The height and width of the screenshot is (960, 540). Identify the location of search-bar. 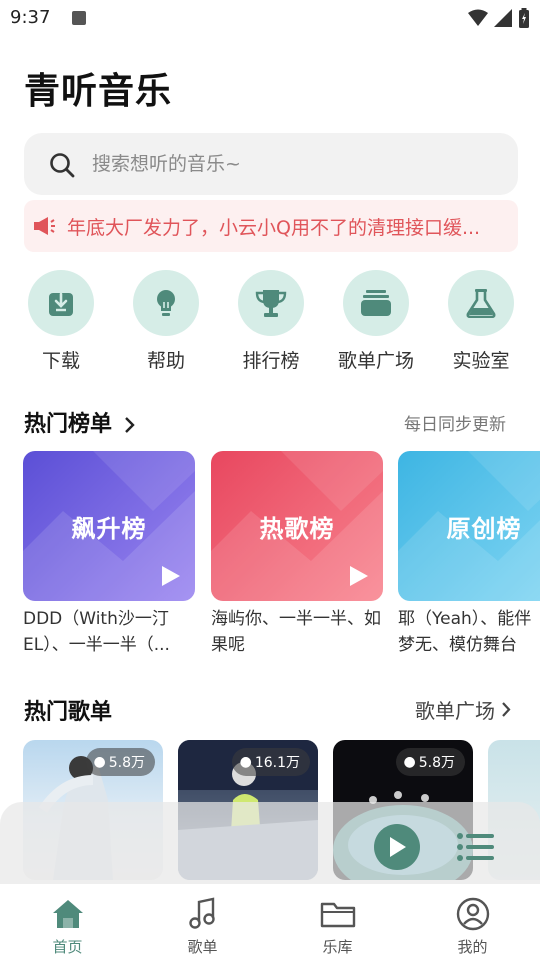
(271, 164).